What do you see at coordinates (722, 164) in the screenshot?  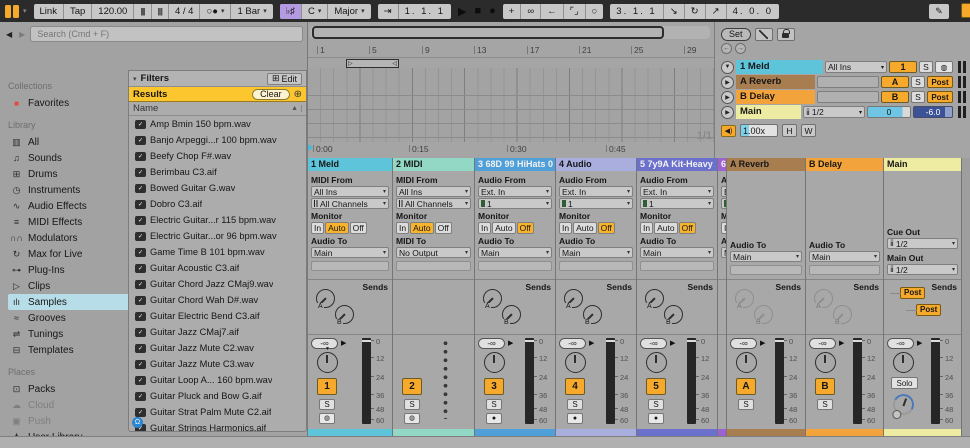 I see `track-header: 6` at bounding box center [722, 164].